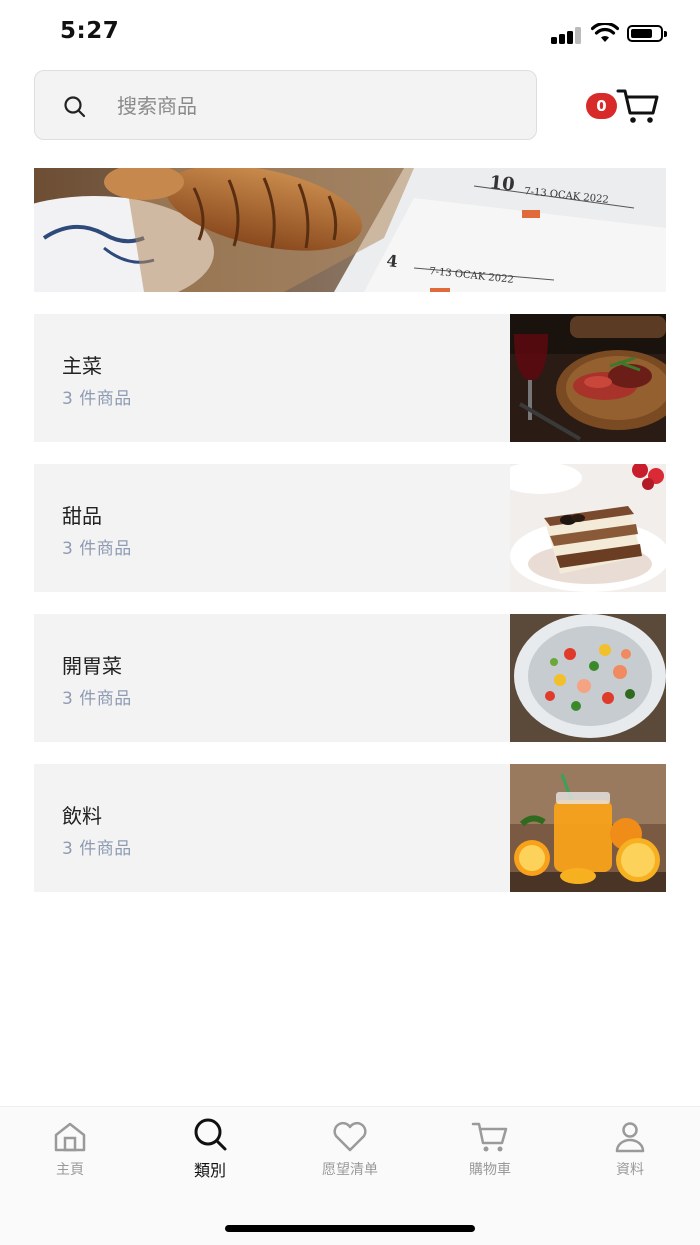  I want to click on search-input, so click(317, 106).